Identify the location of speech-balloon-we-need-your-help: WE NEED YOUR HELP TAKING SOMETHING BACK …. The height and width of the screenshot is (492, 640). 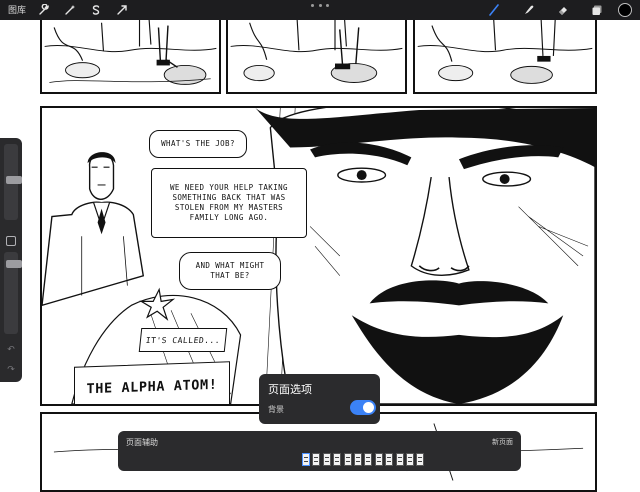
(229, 203).